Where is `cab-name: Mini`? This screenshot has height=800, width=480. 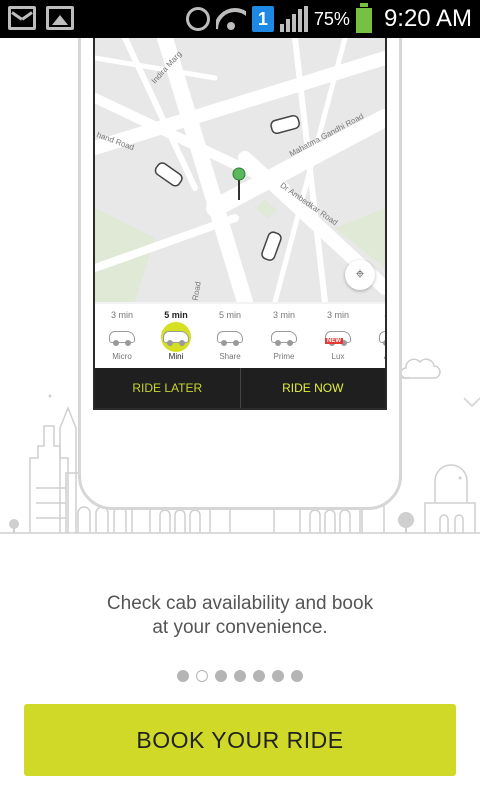
cab-name: Mini is located at coordinates (176, 356).